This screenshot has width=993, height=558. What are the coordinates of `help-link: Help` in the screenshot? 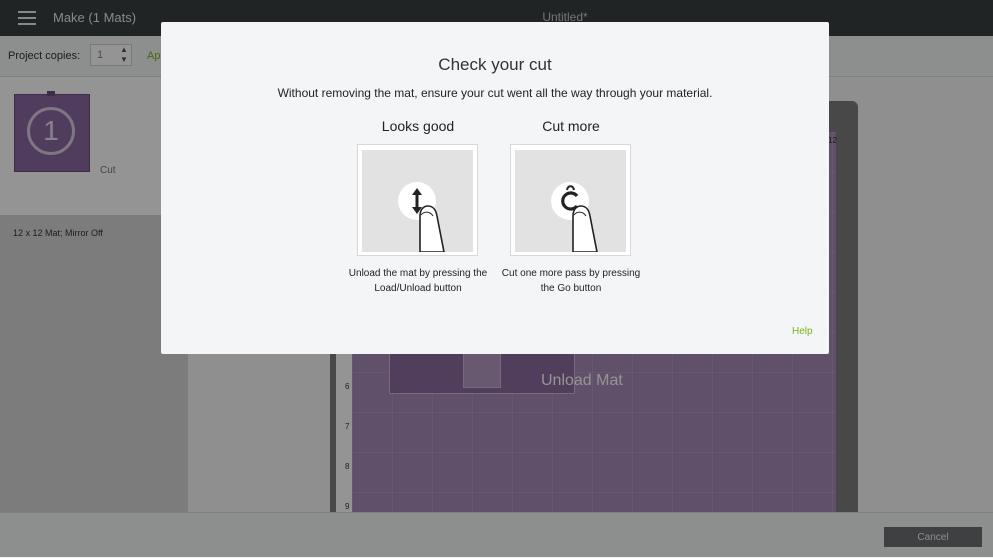 It's located at (802, 331).